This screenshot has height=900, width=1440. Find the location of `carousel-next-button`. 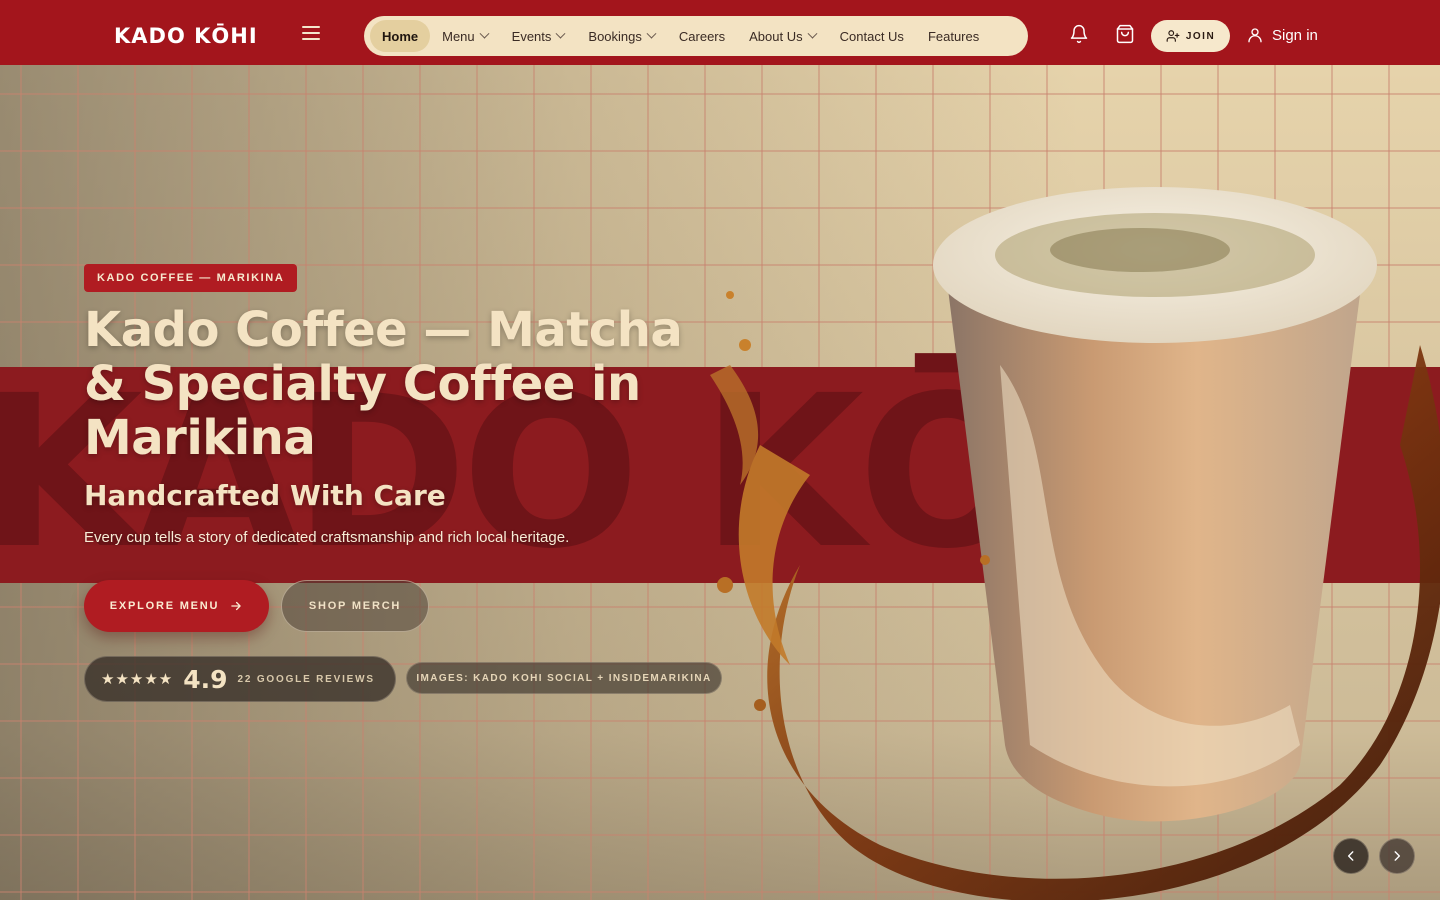

carousel-next-button is located at coordinates (1397, 856).